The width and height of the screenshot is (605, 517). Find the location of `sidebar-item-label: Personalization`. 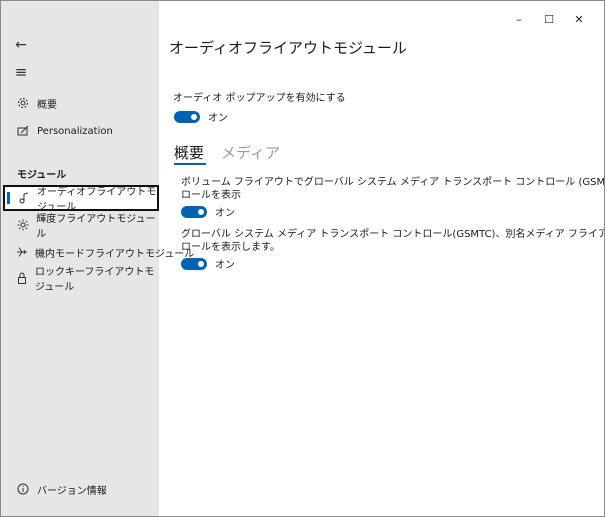

sidebar-item-label: Personalization is located at coordinates (75, 131).